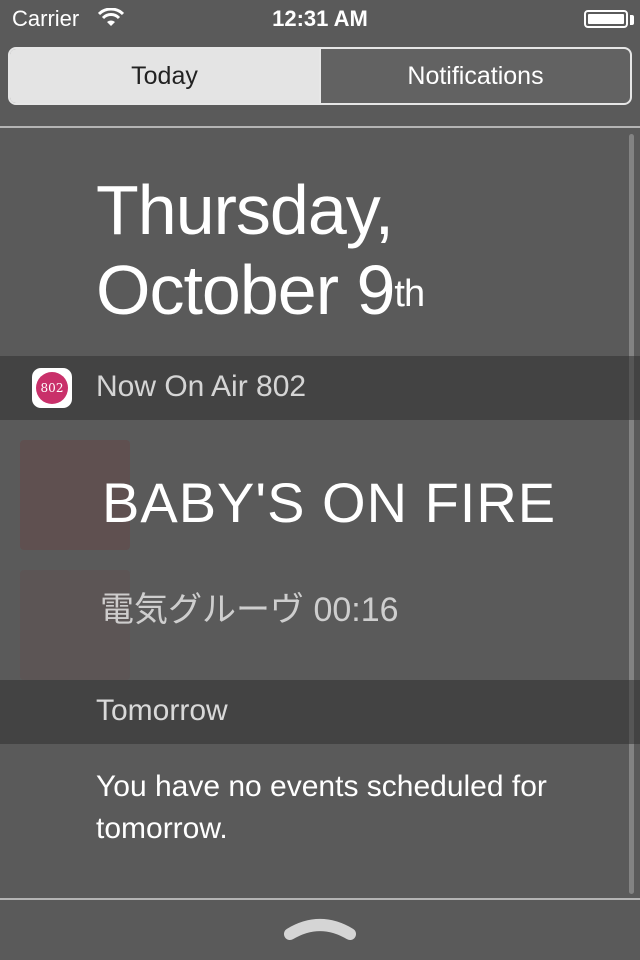  What do you see at coordinates (162, 710) in the screenshot?
I see `tomorrow-title: Tomorrow` at bounding box center [162, 710].